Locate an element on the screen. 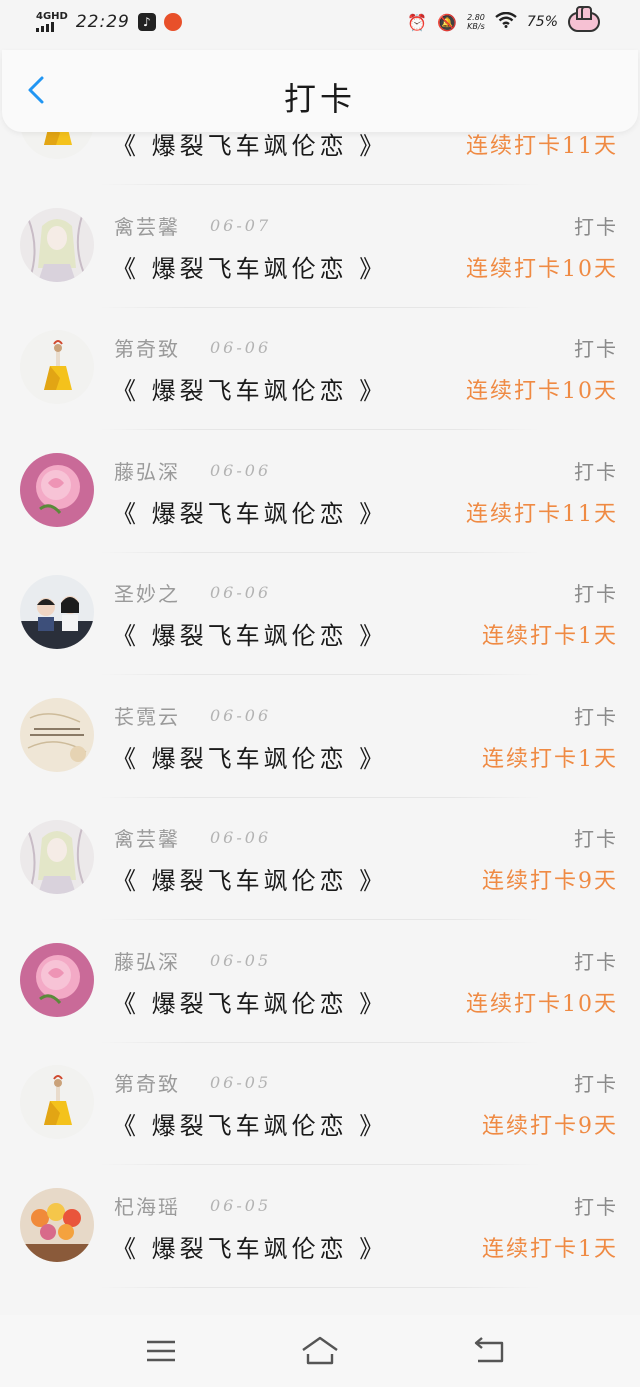  list-item: 第奇致 06-05 打卡《 爆裂飞车飒伦恋 》 连续打卡9天 is located at coordinates (320, 1104).